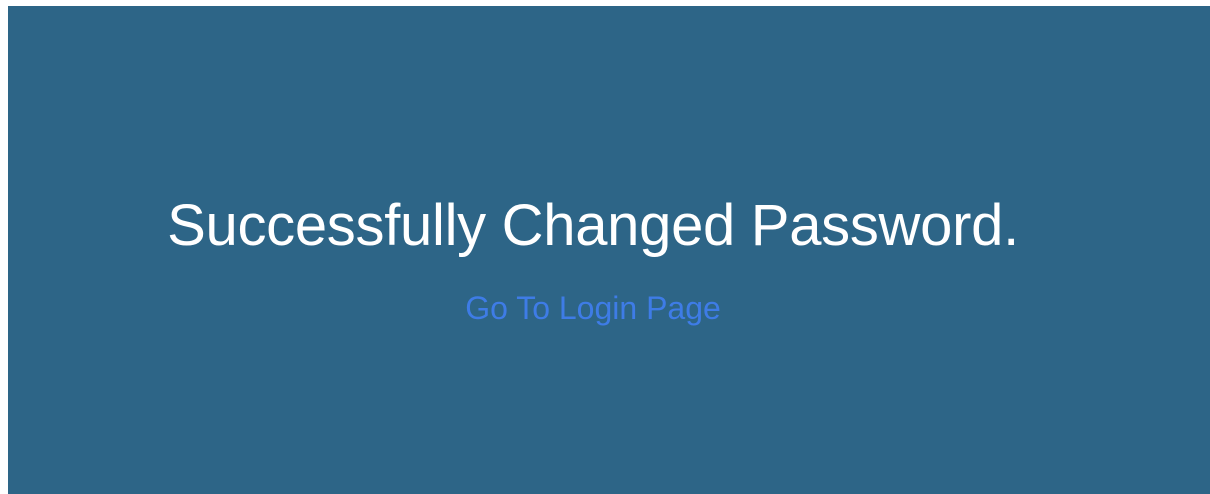  Describe the element at coordinates (593, 225) in the screenshot. I see `success-message: Successfully Changed Password.` at that location.